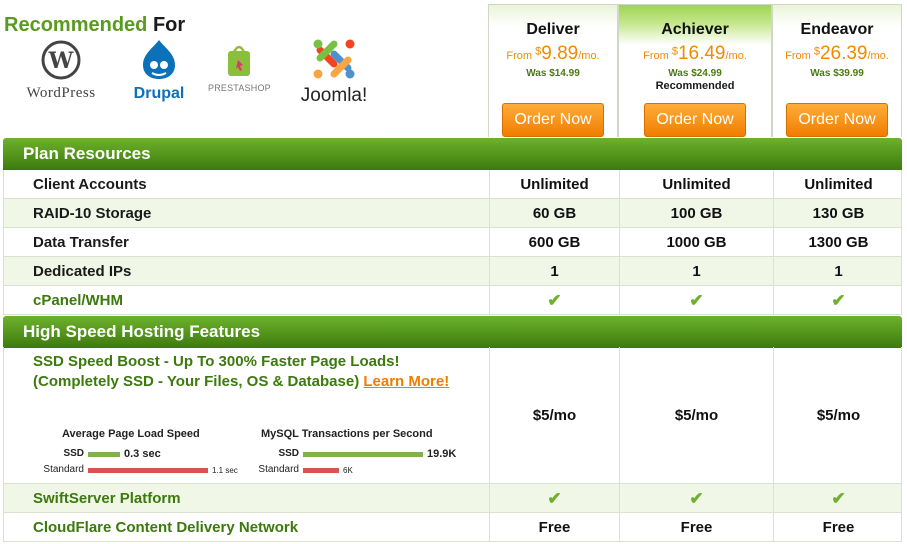 Image resolution: width=907 pixels, height=544 pixels. What do you see at coordinates (838, 213) in the screenshot?
I see `cell-endeavor: 130 GB` at bounding box center [838, 213].